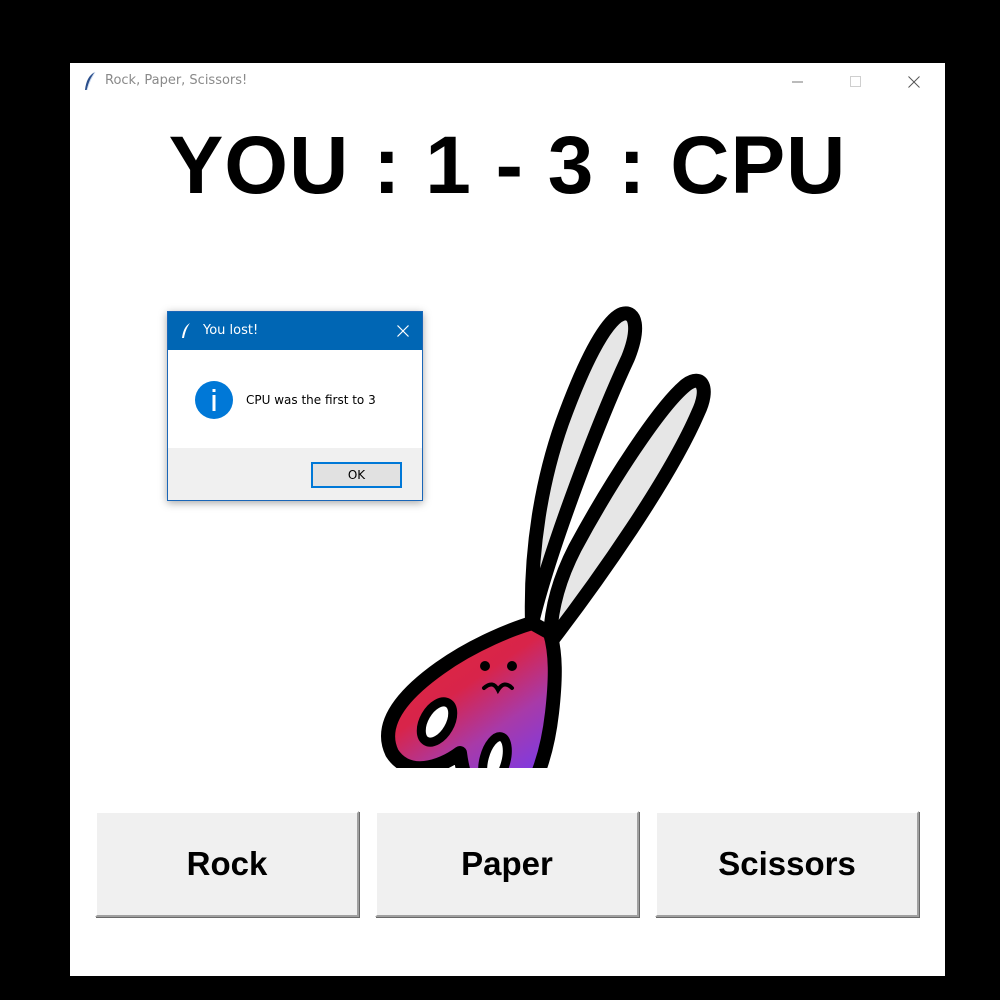  Describe the element at coordinates (787, 864) in the screenshot. I see `scissors-button: Scissors` at that location.